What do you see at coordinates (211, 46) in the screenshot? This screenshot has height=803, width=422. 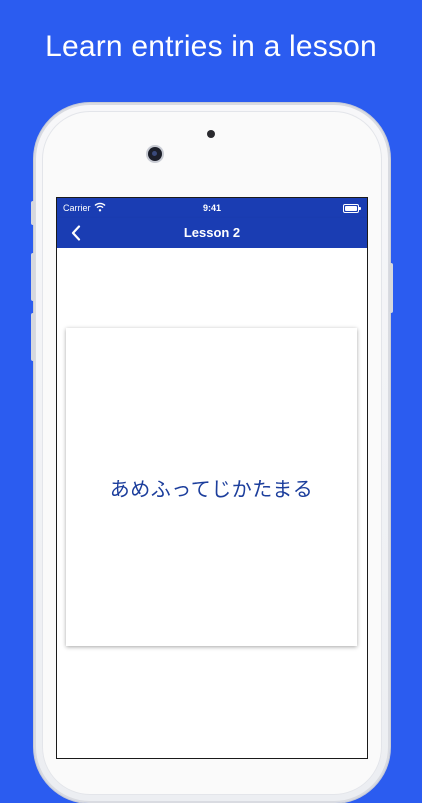 I see `headline: Learn entries in a lesson` at bounding box center [211, 46].